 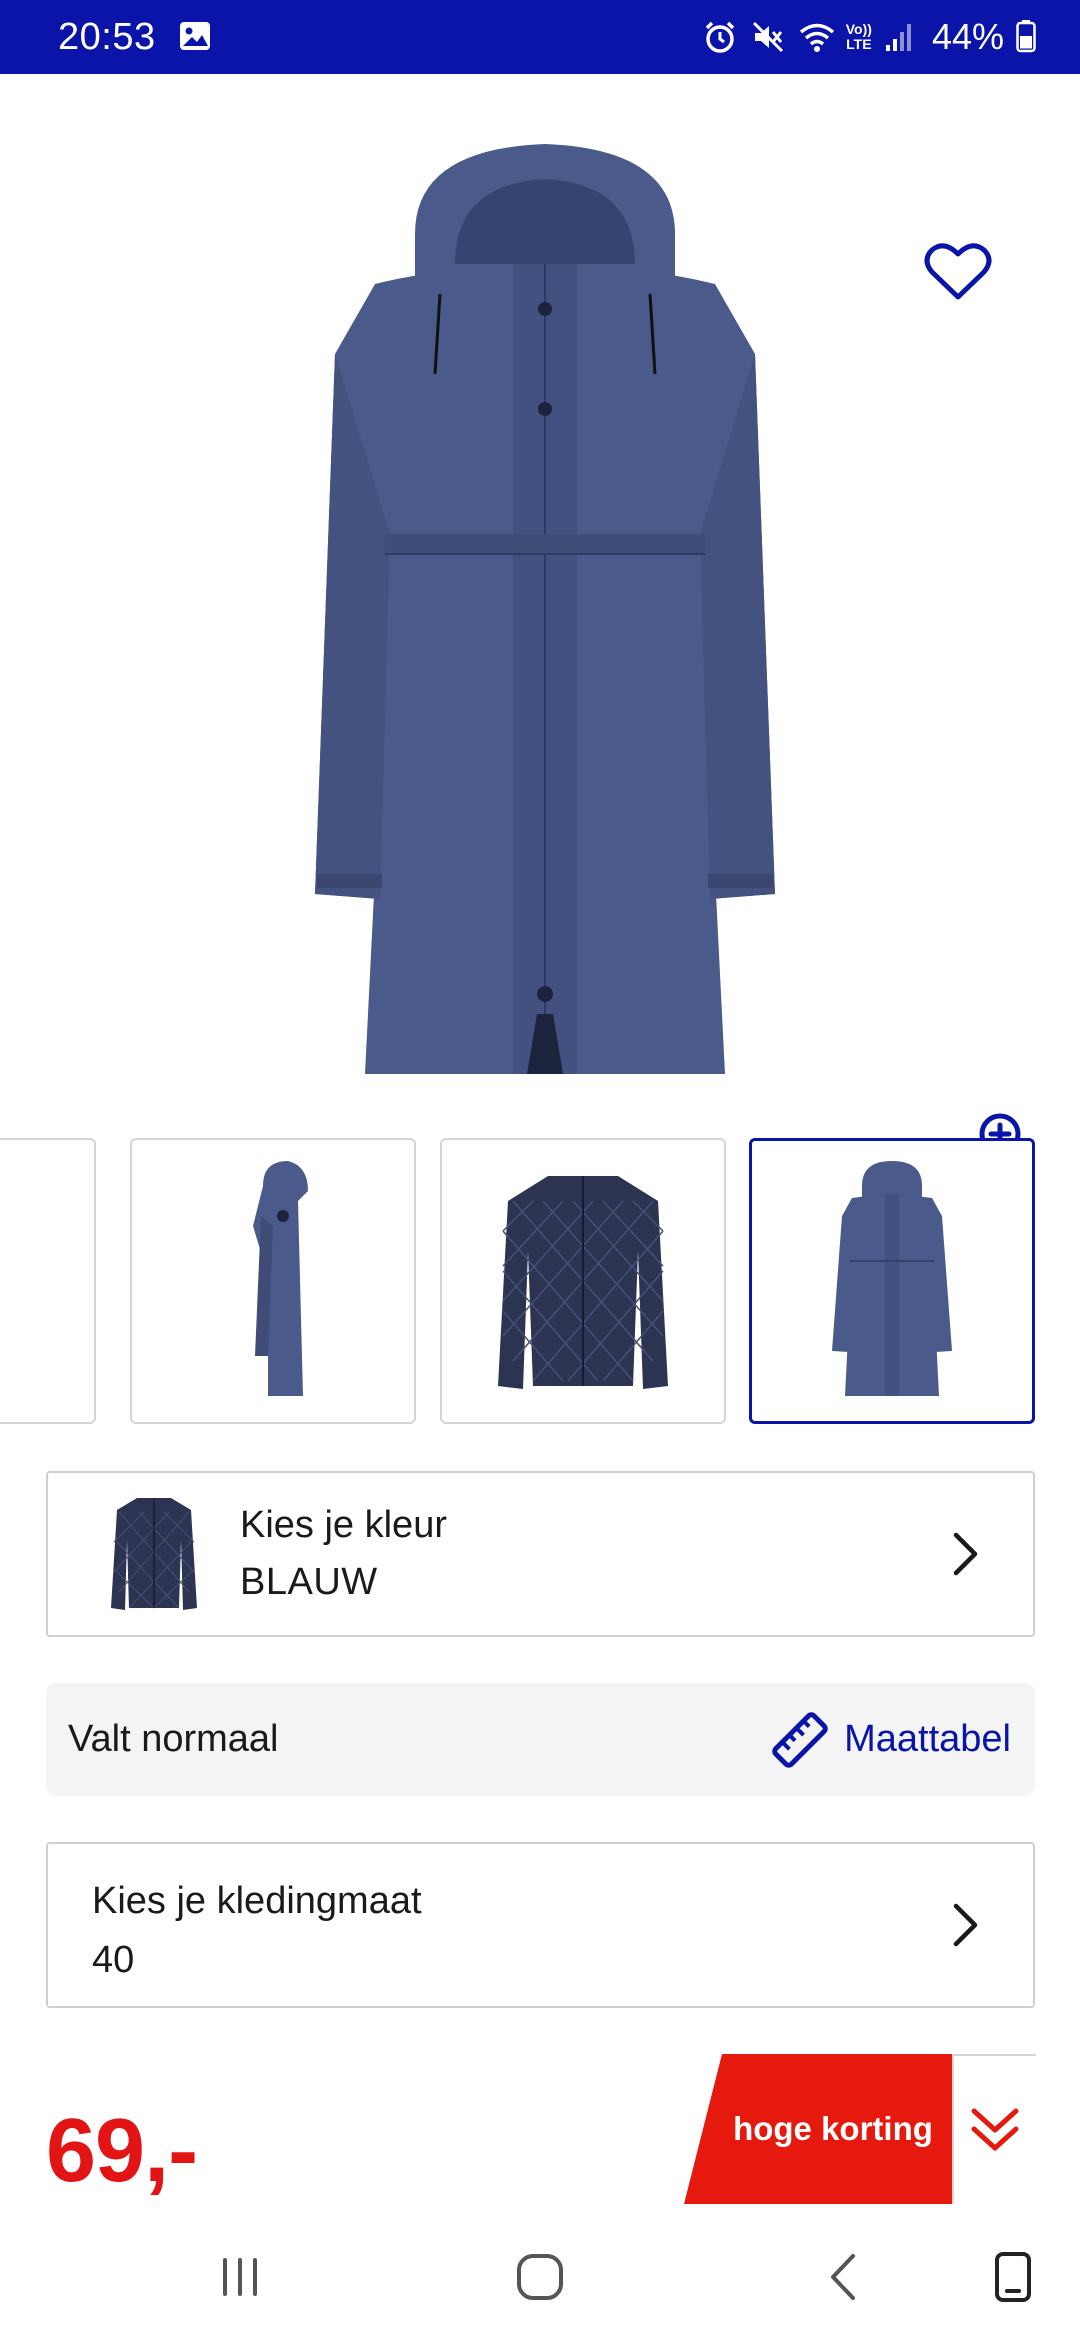 I want to click on recents-button, so click(x=240, y=2277).